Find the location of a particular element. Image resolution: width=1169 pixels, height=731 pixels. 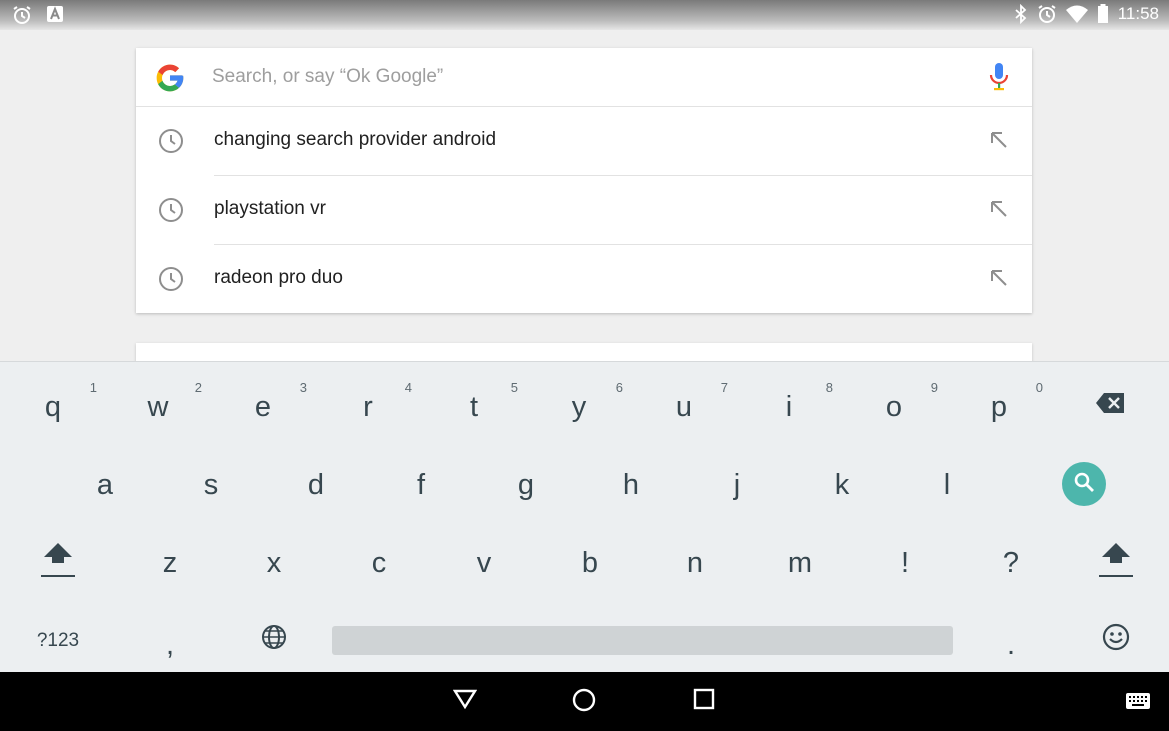

key-a: a is located at coordinates (105, 485).